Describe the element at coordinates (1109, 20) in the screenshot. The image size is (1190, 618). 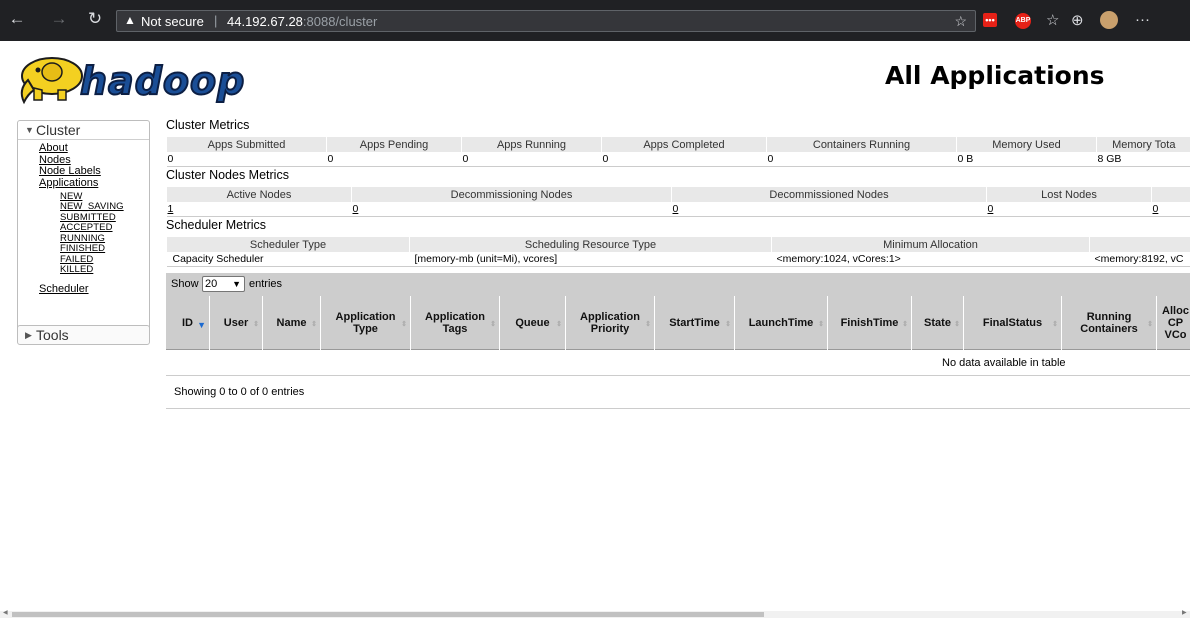
I see `profile-avatar` at that location.